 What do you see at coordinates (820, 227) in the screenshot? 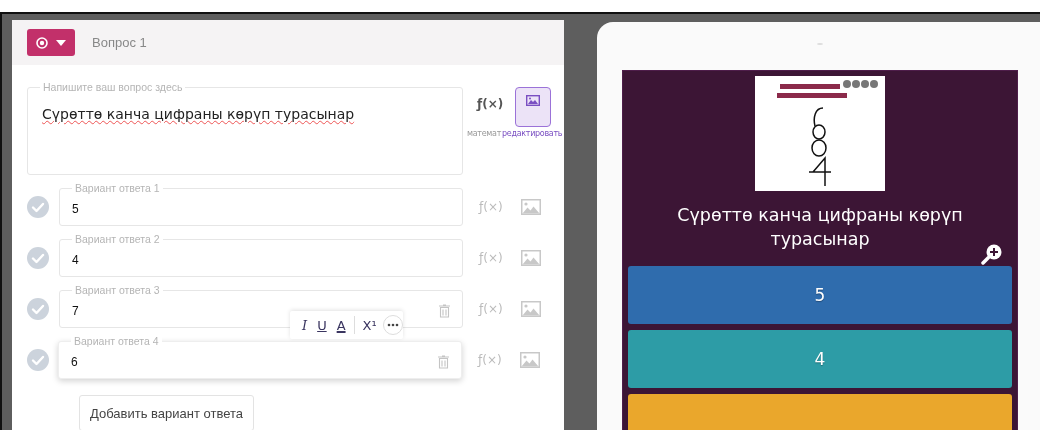
I see `preview-question: Сүрөттө канча цифраны көрүп турасынар` at bounding box center [820, 227].